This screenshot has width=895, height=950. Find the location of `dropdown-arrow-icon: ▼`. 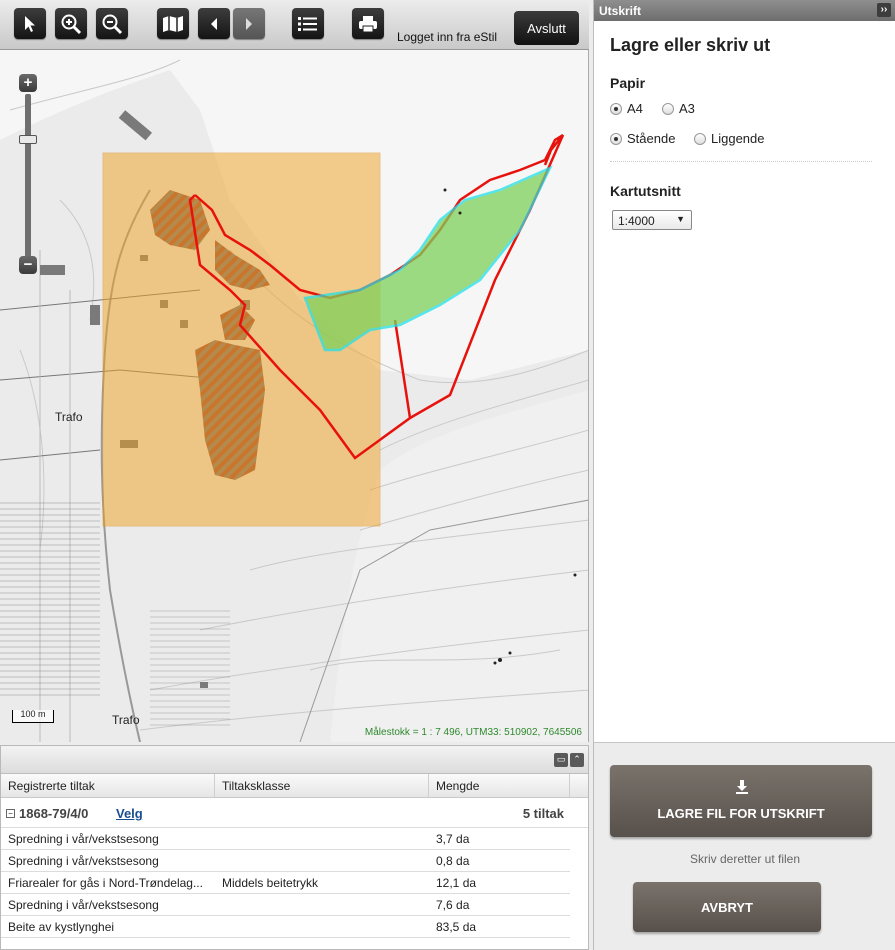

dropdown-arrow-icon: ▼ is located at coordinates (680, 219).